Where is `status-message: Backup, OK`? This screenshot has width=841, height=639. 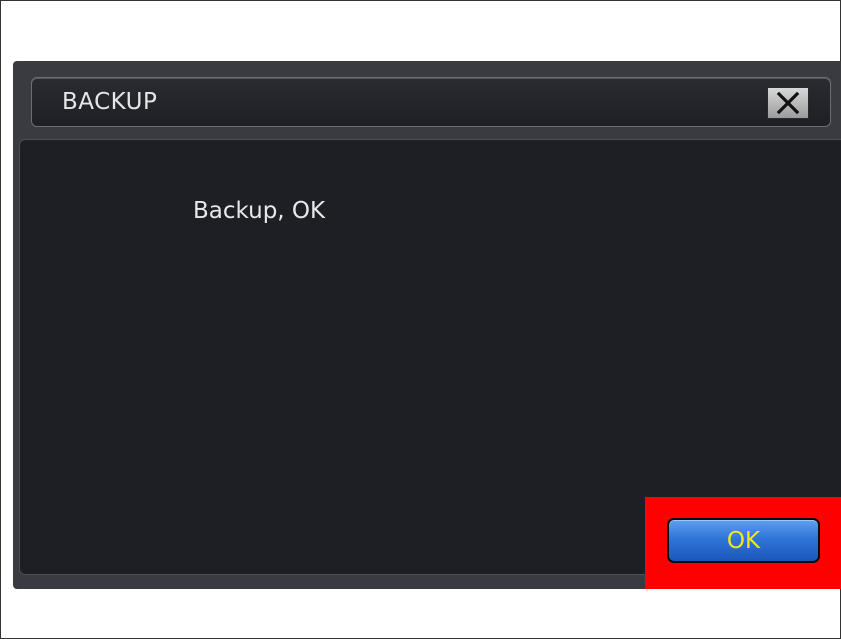 status-message: Backup, OK is located at coordinates (259, 211).